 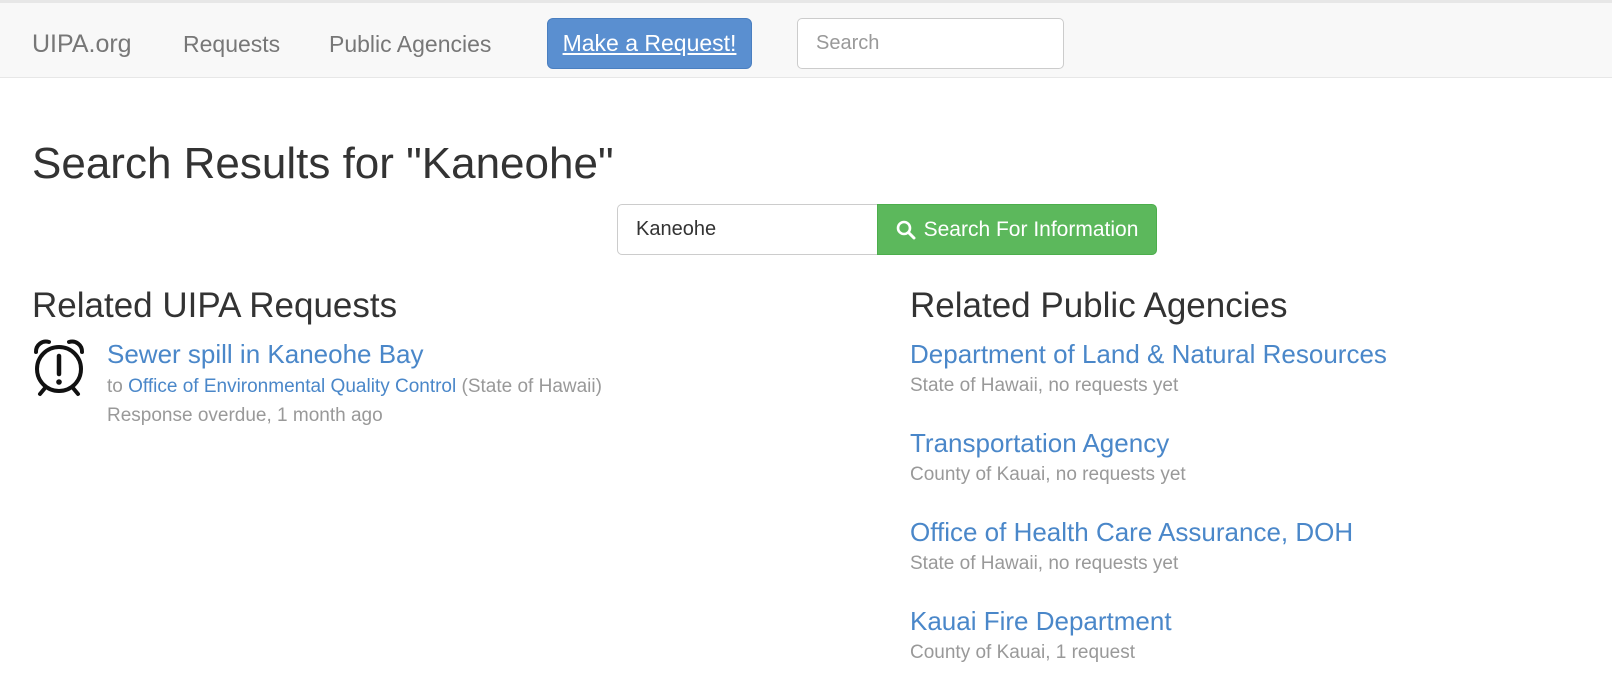 What do you see at coordinates (531, 386) in the screenshot?
I see `request-jurisdiction: (State of Hawaii)` at bounding box center [531, 386].